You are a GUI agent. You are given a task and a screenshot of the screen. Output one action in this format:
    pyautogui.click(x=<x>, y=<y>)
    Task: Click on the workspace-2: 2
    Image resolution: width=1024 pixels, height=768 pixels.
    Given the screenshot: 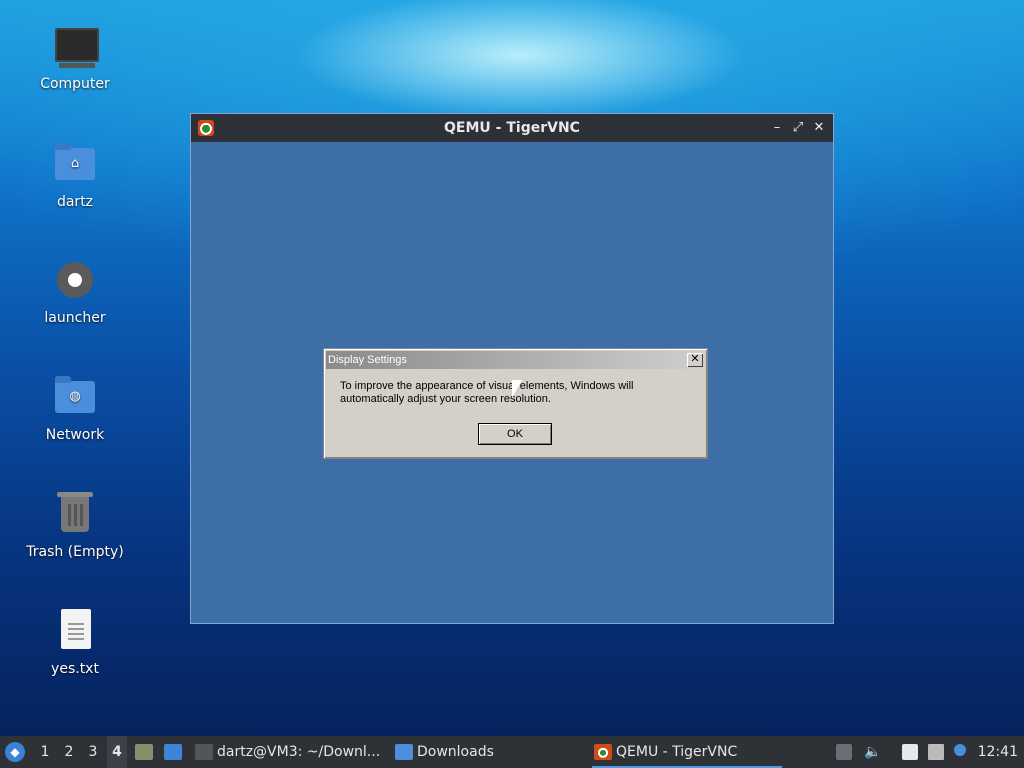 What is the action you would take?
    pyautogui.click(x=69, y=752)
    